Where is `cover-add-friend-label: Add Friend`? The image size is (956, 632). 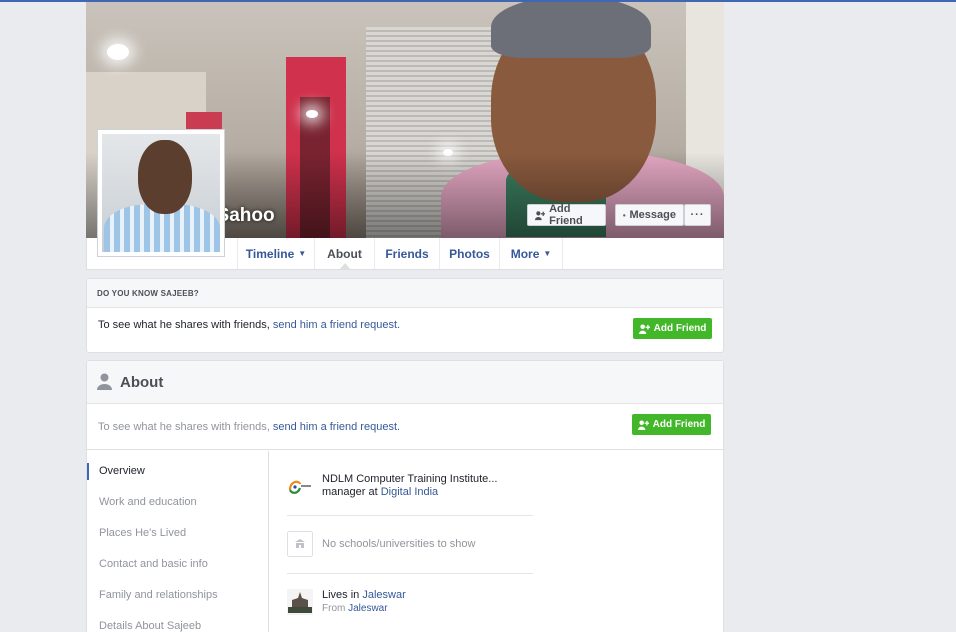 cover-add-friend-label: Add Friend is located at coordinates (566, 215).